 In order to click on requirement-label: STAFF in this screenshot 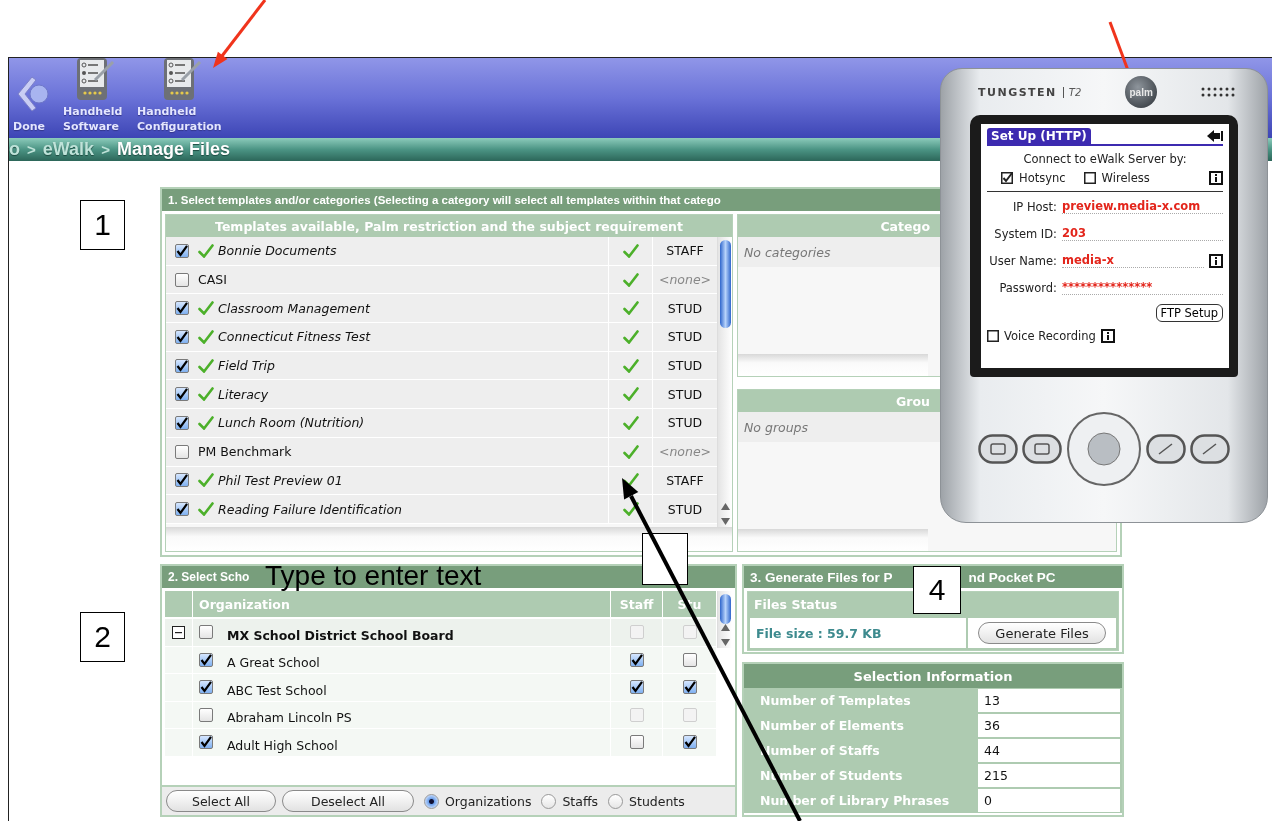, I will do `click(685, 480)`.